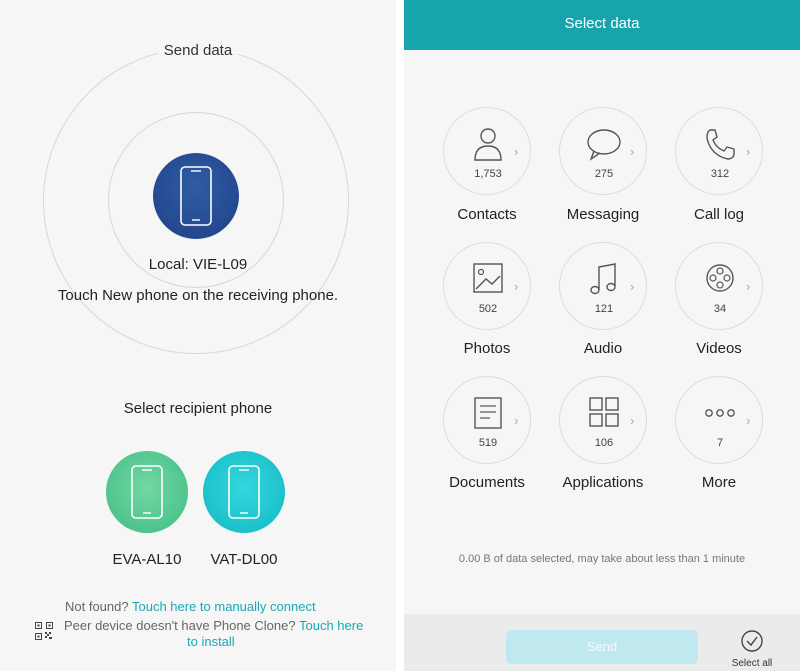 This screenshot has width=800, height=671. What do you see at coordinates (719, 214) in the screenshot?
I see `item-label: Call log` at bounding box center [719, 214].